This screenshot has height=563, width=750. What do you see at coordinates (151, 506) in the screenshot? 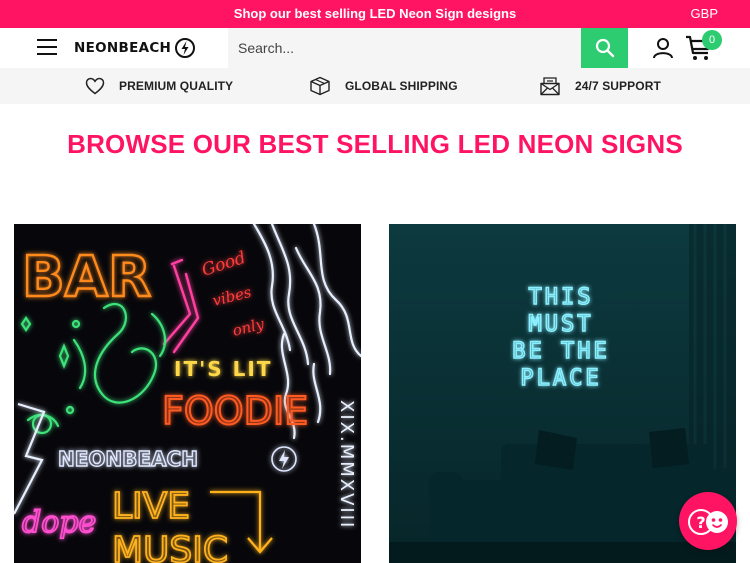
I see `neon-sign-live: LIVE` at bounding box center [151, 506].